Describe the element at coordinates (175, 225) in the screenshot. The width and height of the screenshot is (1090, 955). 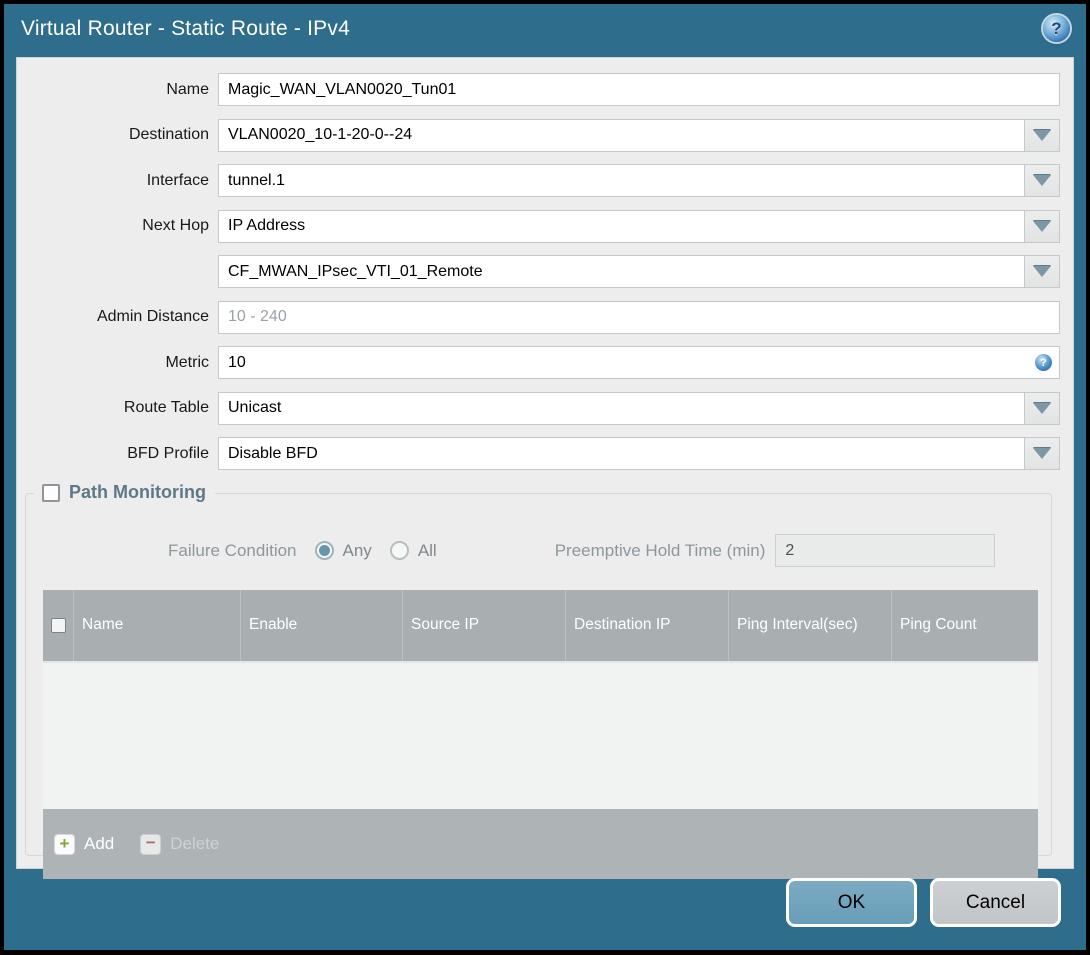
I see `next-hop-label: Next Hop` at that location.